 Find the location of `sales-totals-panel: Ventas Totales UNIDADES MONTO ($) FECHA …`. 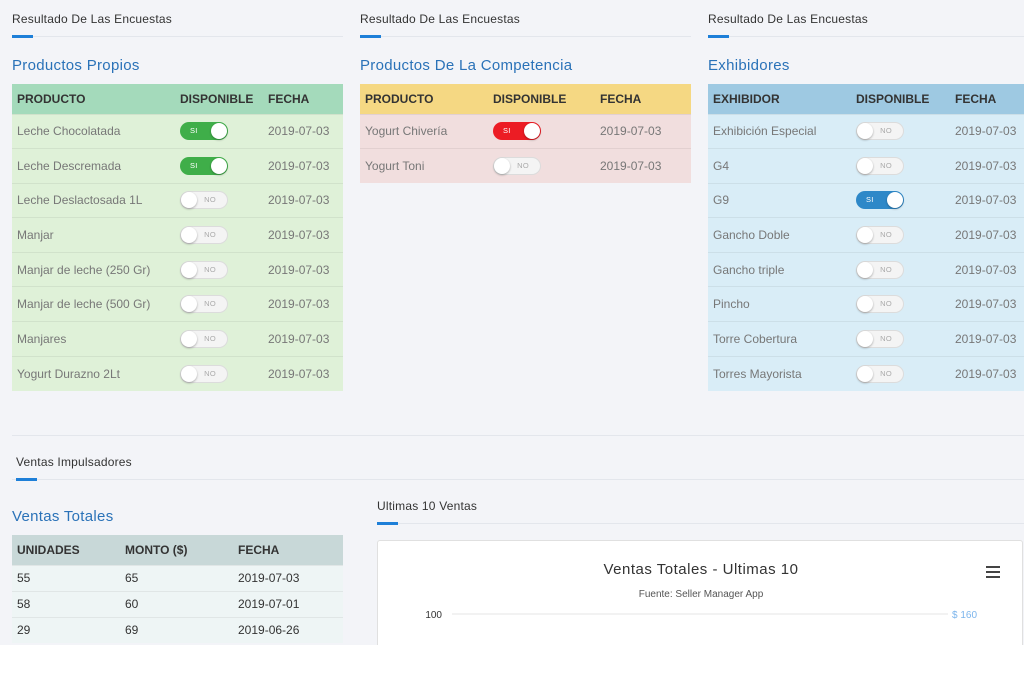

sales-totals-panel: Ventas Totales UNIDADES MONTO ($) FECHA … is located at coordinates (177, 565).